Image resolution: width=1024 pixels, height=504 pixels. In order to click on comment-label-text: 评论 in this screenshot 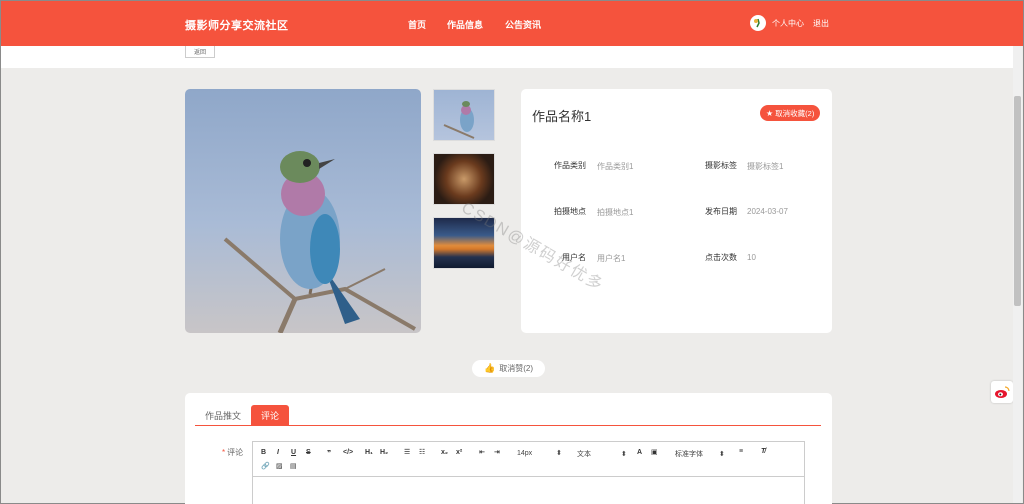, I will do `click(235, 452)`.